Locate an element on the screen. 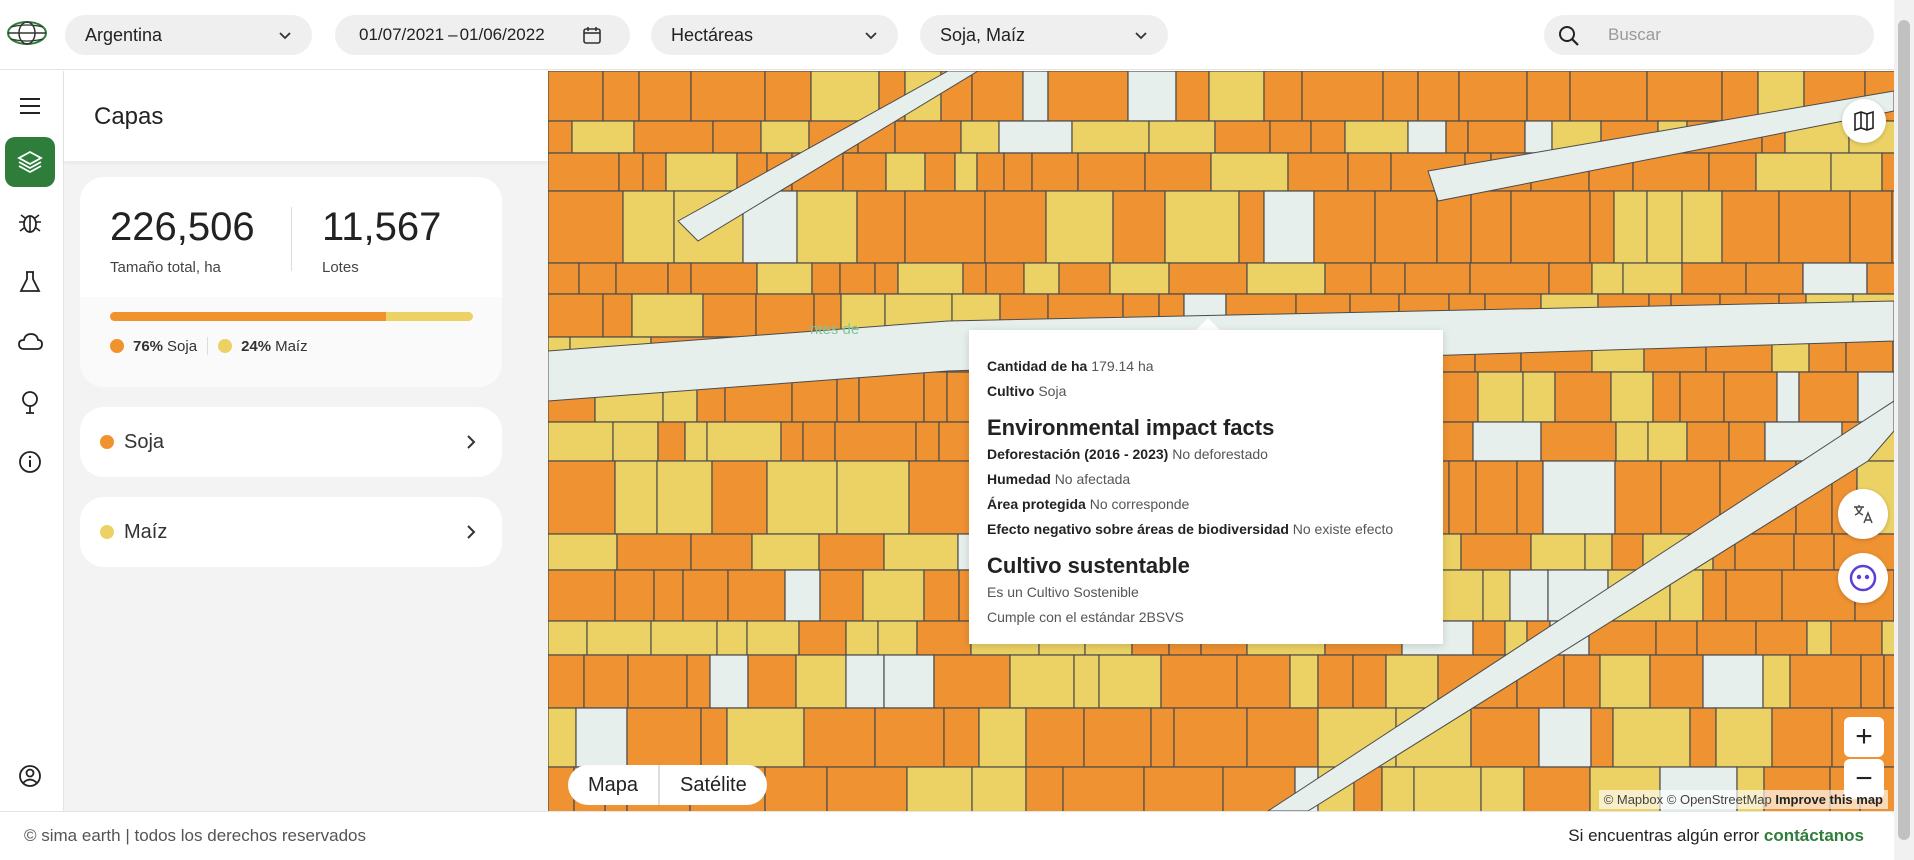 The image size is (1914, 860). improve-map-link: Improve this map is located at coordinates (1829, 799).